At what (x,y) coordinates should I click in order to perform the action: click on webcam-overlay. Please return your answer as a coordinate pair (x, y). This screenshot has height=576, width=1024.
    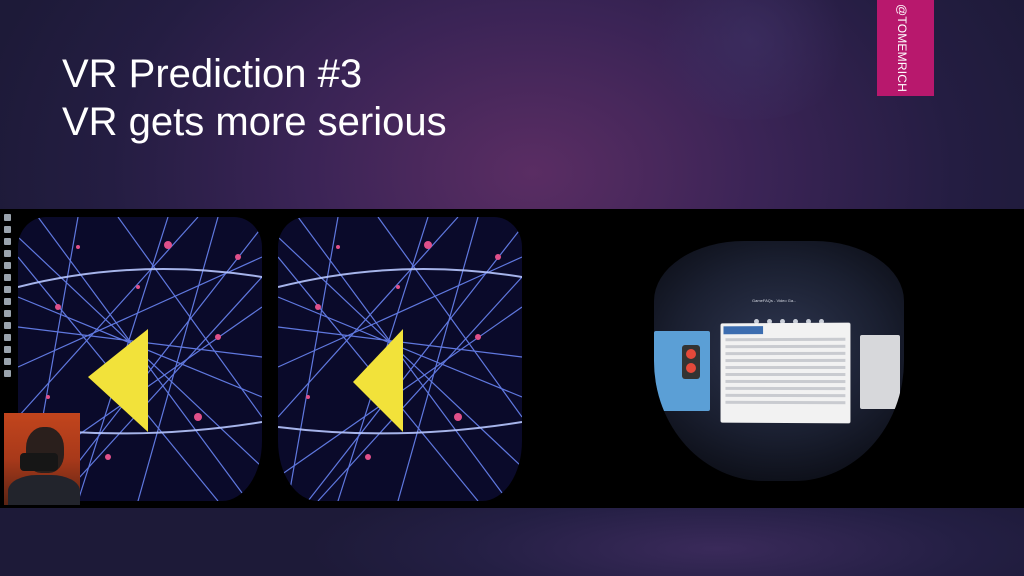
    Looking at the image, I should click on (42, 459).